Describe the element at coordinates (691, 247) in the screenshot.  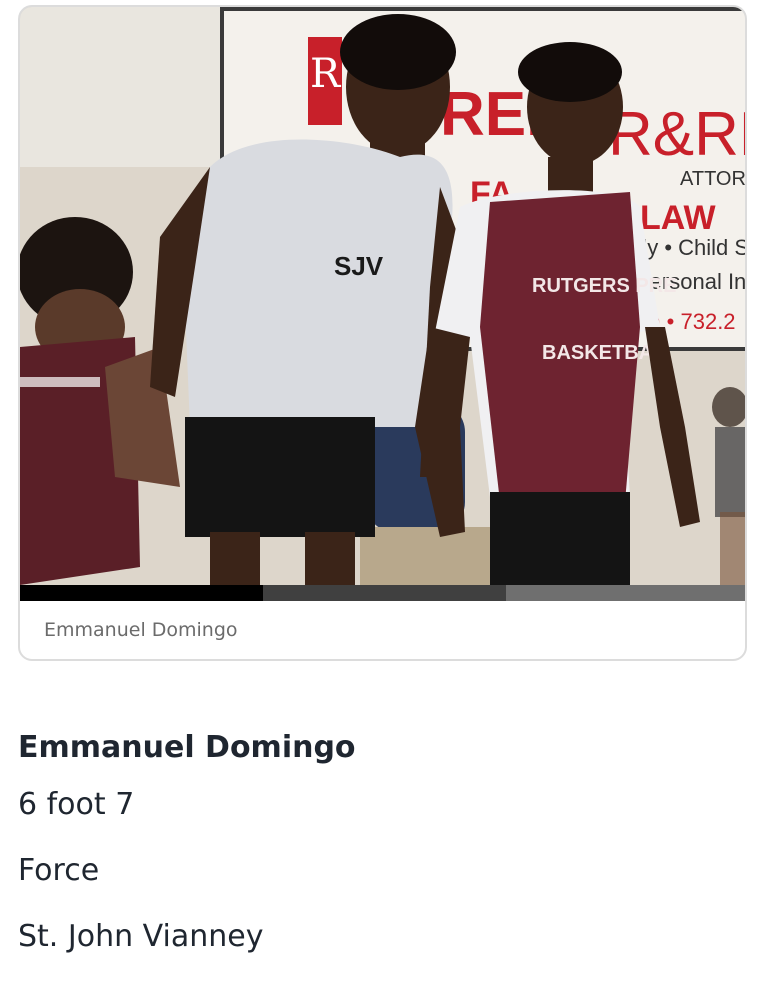
I see `sign-line-1: dy • Child Su` at that location.